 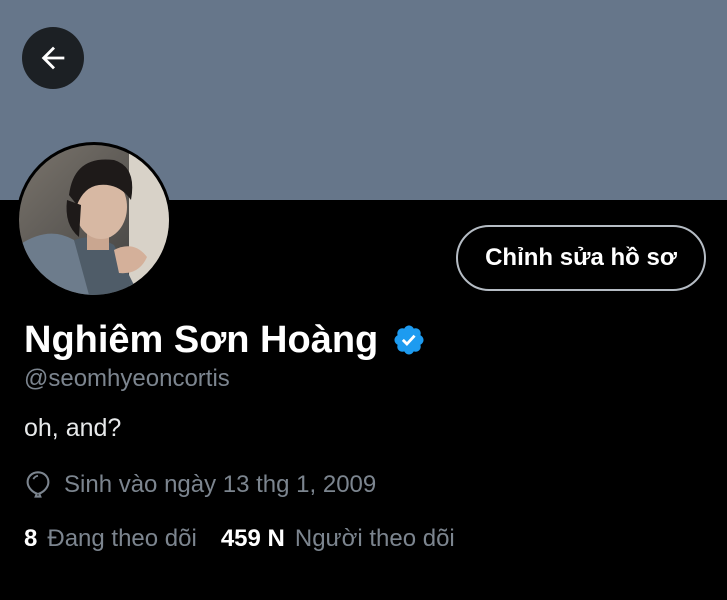 I want to click on user-handle: @seomhyeoncortis, so click(x=127, y=378).